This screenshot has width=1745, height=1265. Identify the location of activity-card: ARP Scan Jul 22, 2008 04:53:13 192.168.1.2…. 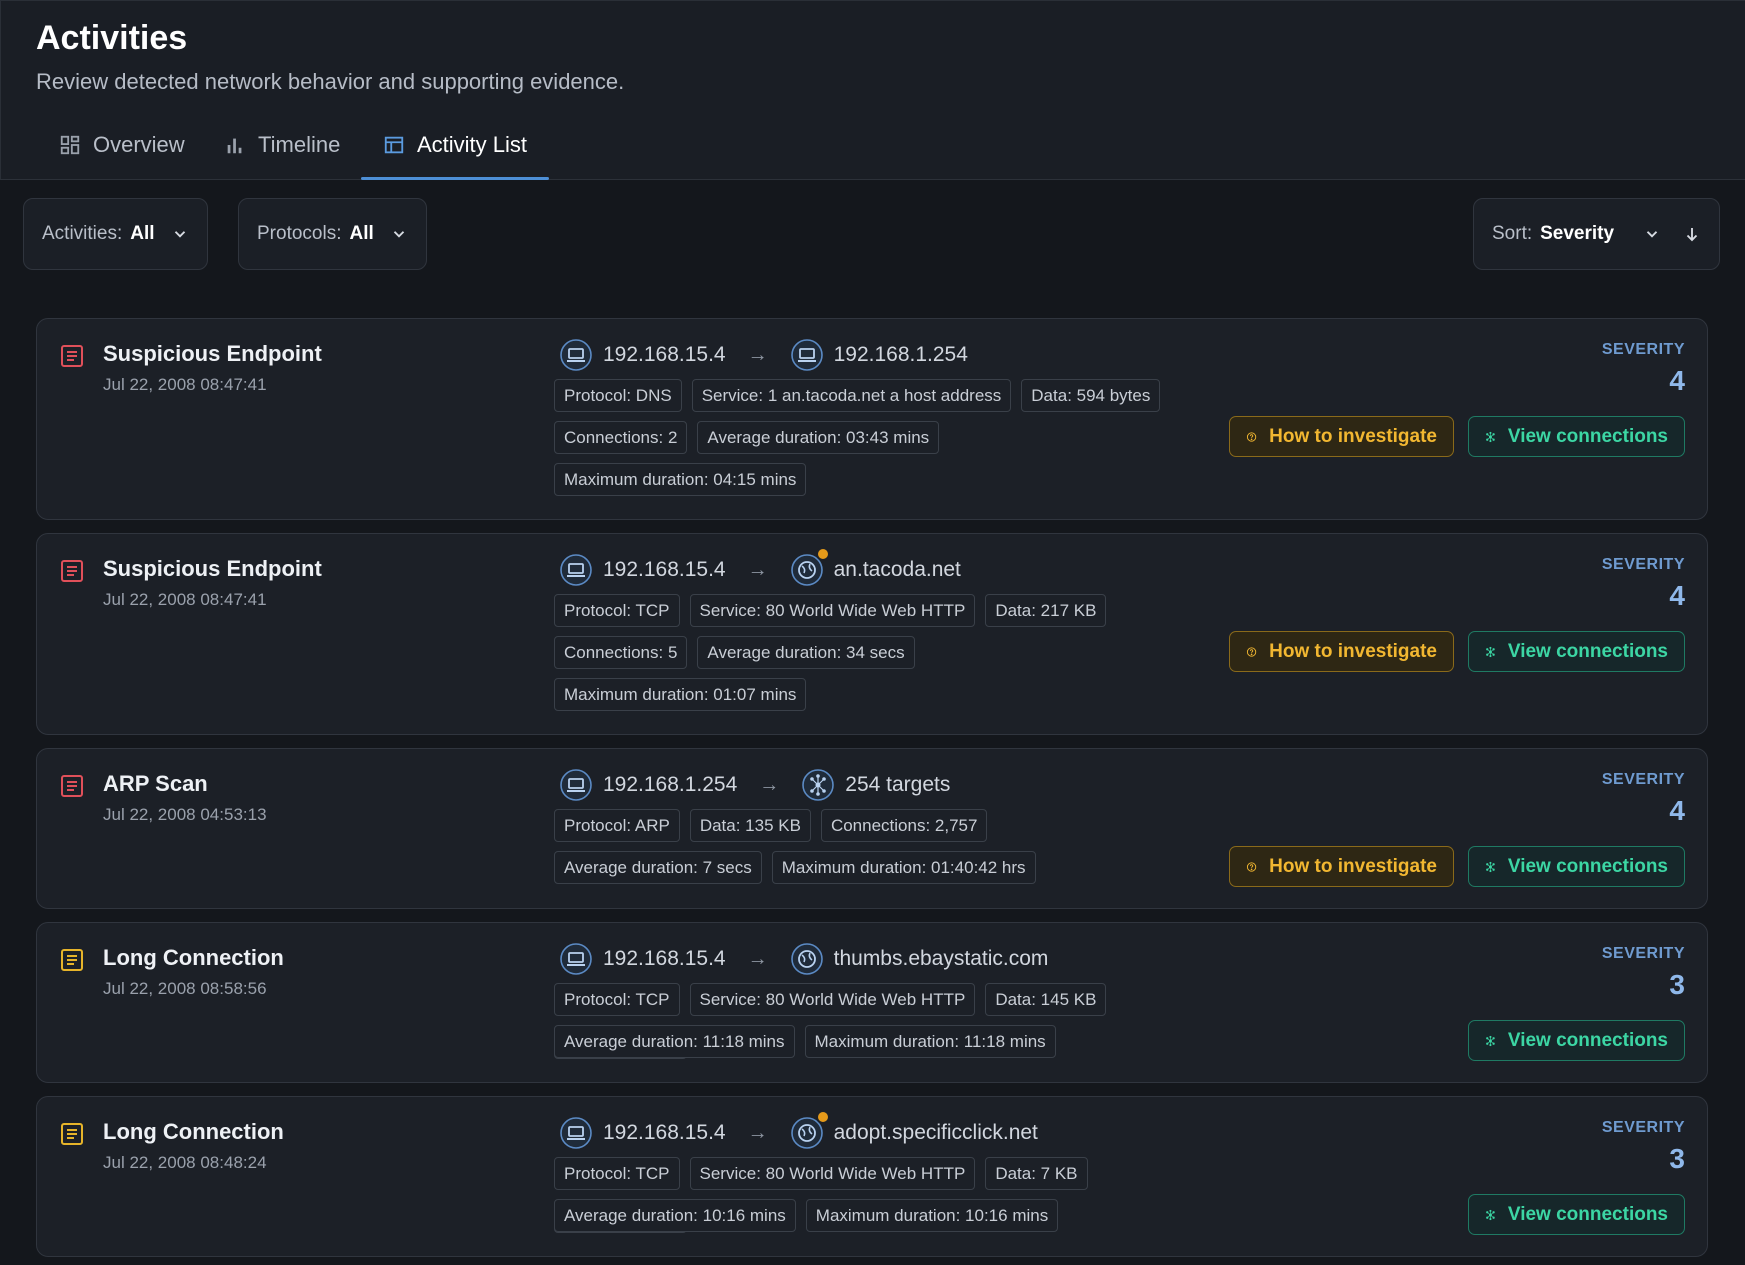
(872, 828).